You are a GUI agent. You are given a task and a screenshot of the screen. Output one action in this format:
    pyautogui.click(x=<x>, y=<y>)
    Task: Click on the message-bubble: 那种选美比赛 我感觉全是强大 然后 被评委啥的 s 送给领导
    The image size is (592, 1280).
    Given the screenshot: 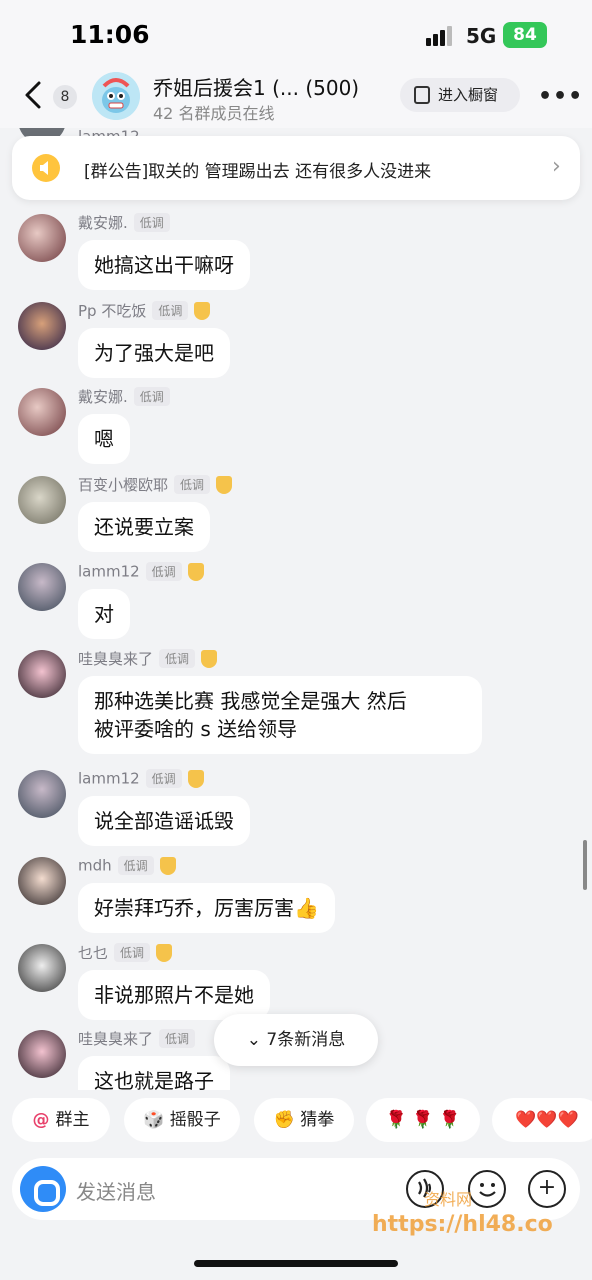 What is the action you would take?
    pyautogui.click(x=280, y=715)
    